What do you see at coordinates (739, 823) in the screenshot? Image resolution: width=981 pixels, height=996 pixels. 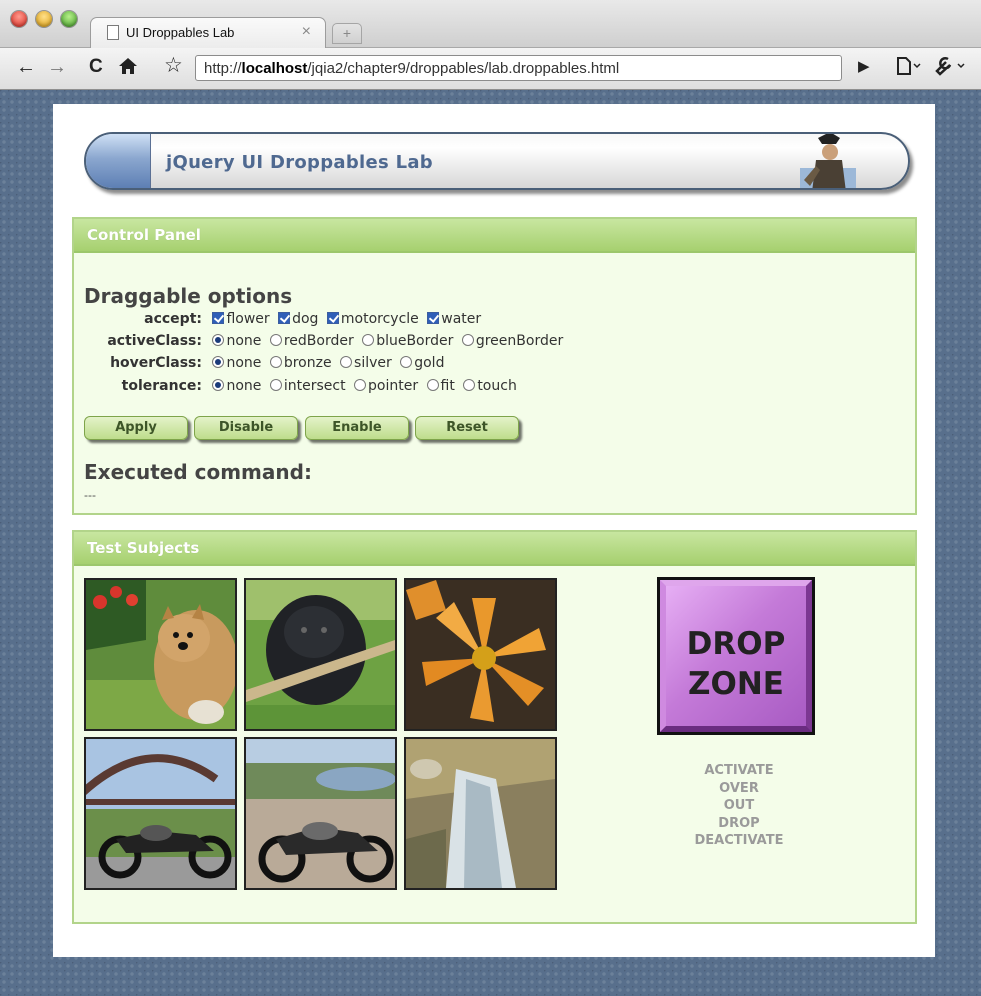 I see `event-drop: DROP` at bounding box center [739, 823].